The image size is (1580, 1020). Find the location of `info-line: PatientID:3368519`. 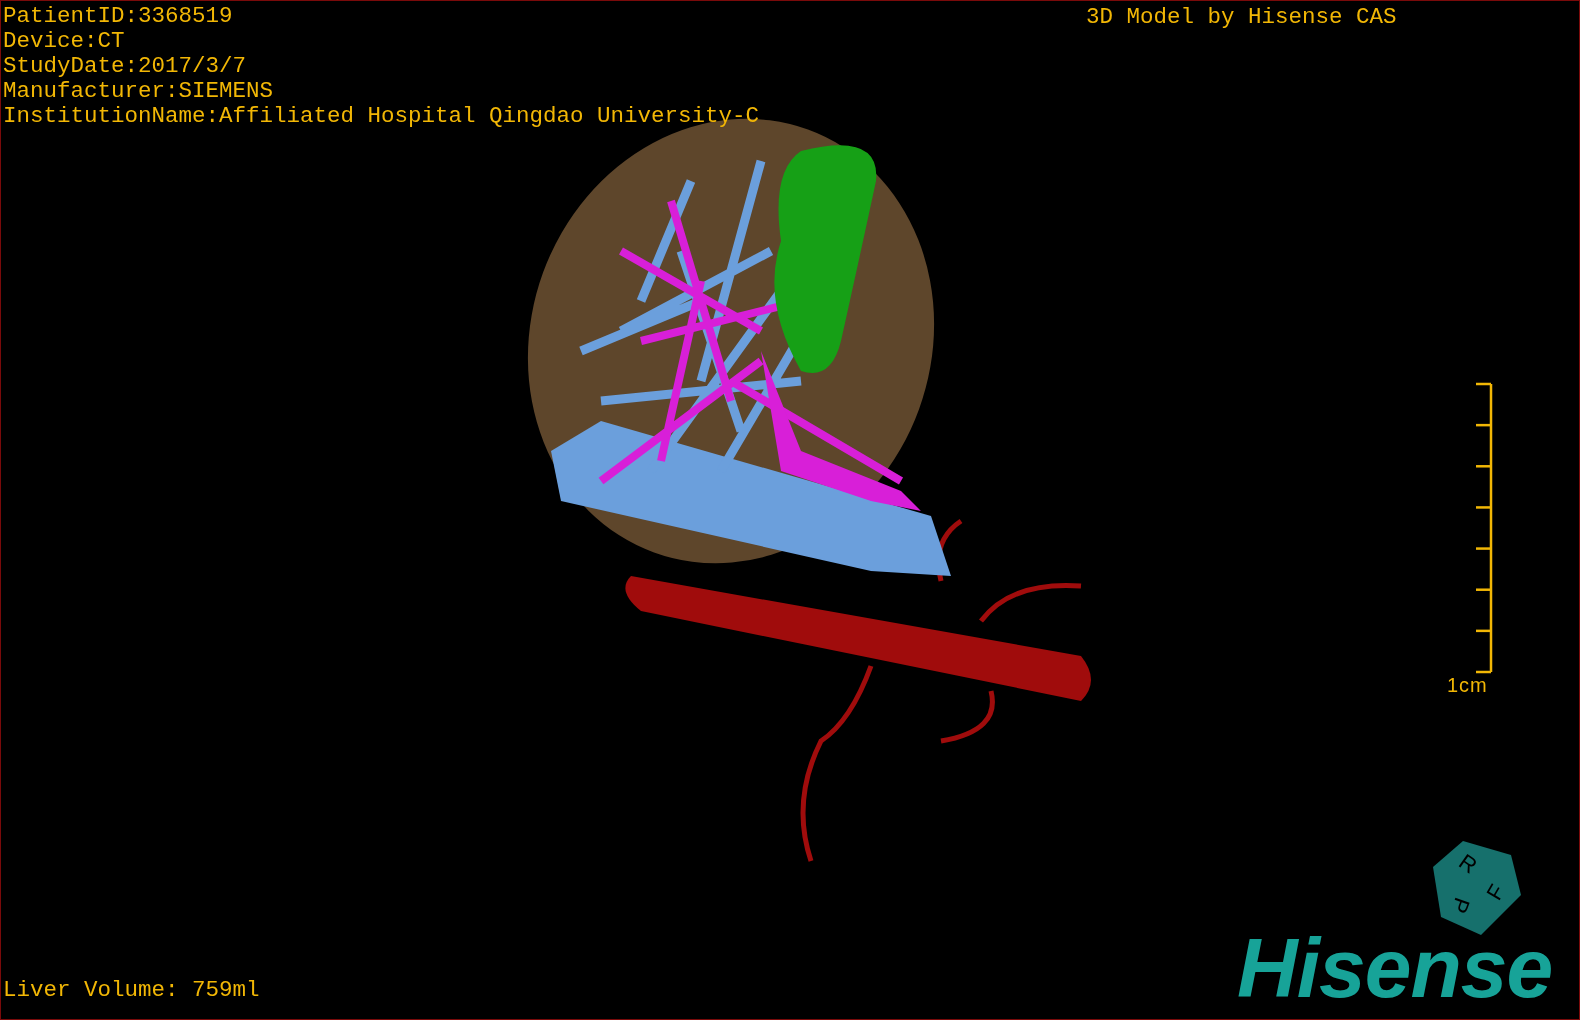

info-line: PatientID:3368519 is located at coordinates (118, 16).